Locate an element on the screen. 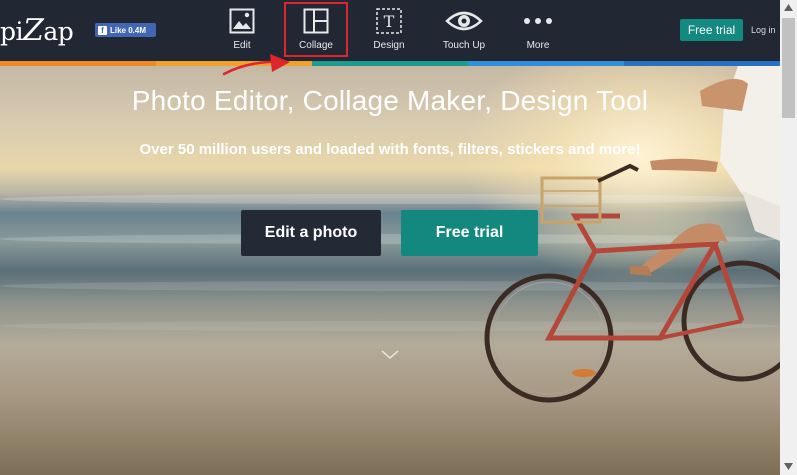 The image size is (797, 475). nav-more-label: More is located at coordinates (538, 45).